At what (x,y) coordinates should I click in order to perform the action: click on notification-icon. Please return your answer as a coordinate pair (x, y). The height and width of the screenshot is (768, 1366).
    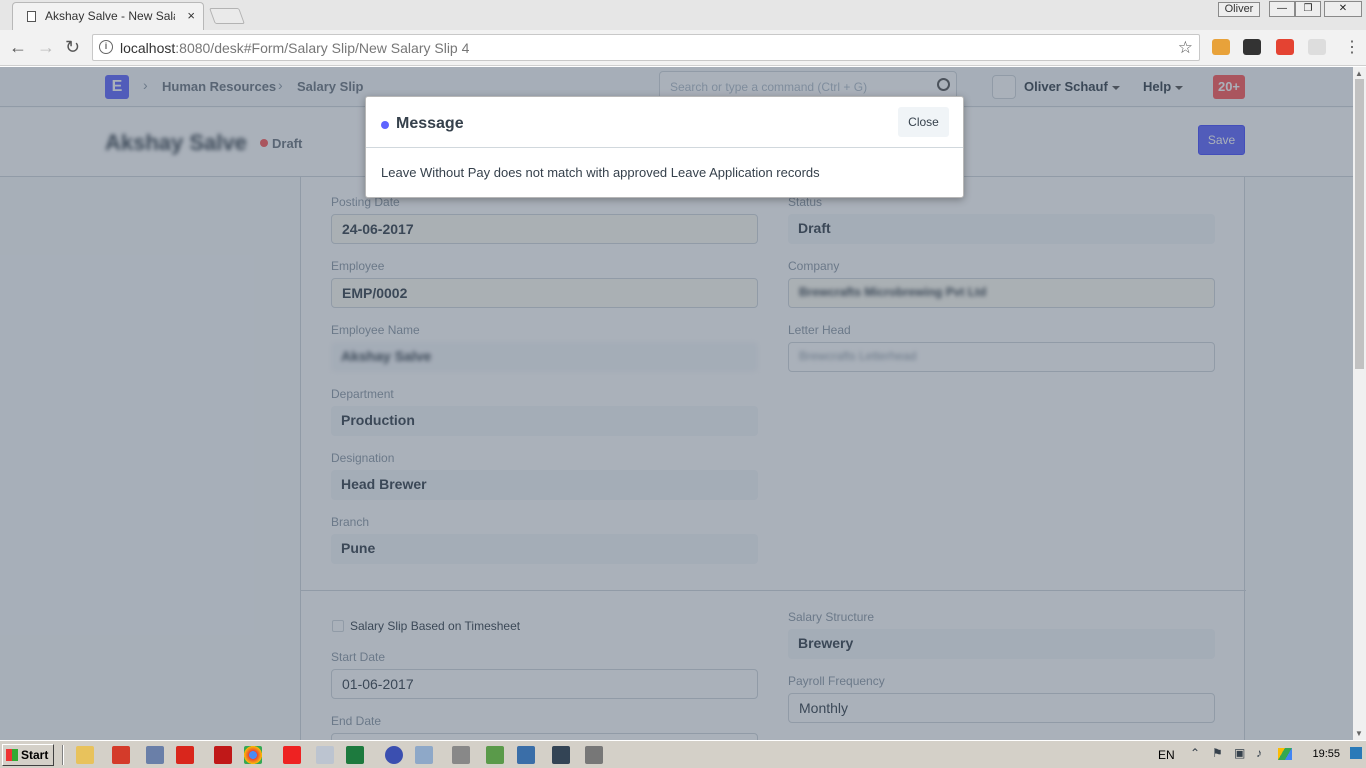
    Looking at the image, I should click on (1356, 753).